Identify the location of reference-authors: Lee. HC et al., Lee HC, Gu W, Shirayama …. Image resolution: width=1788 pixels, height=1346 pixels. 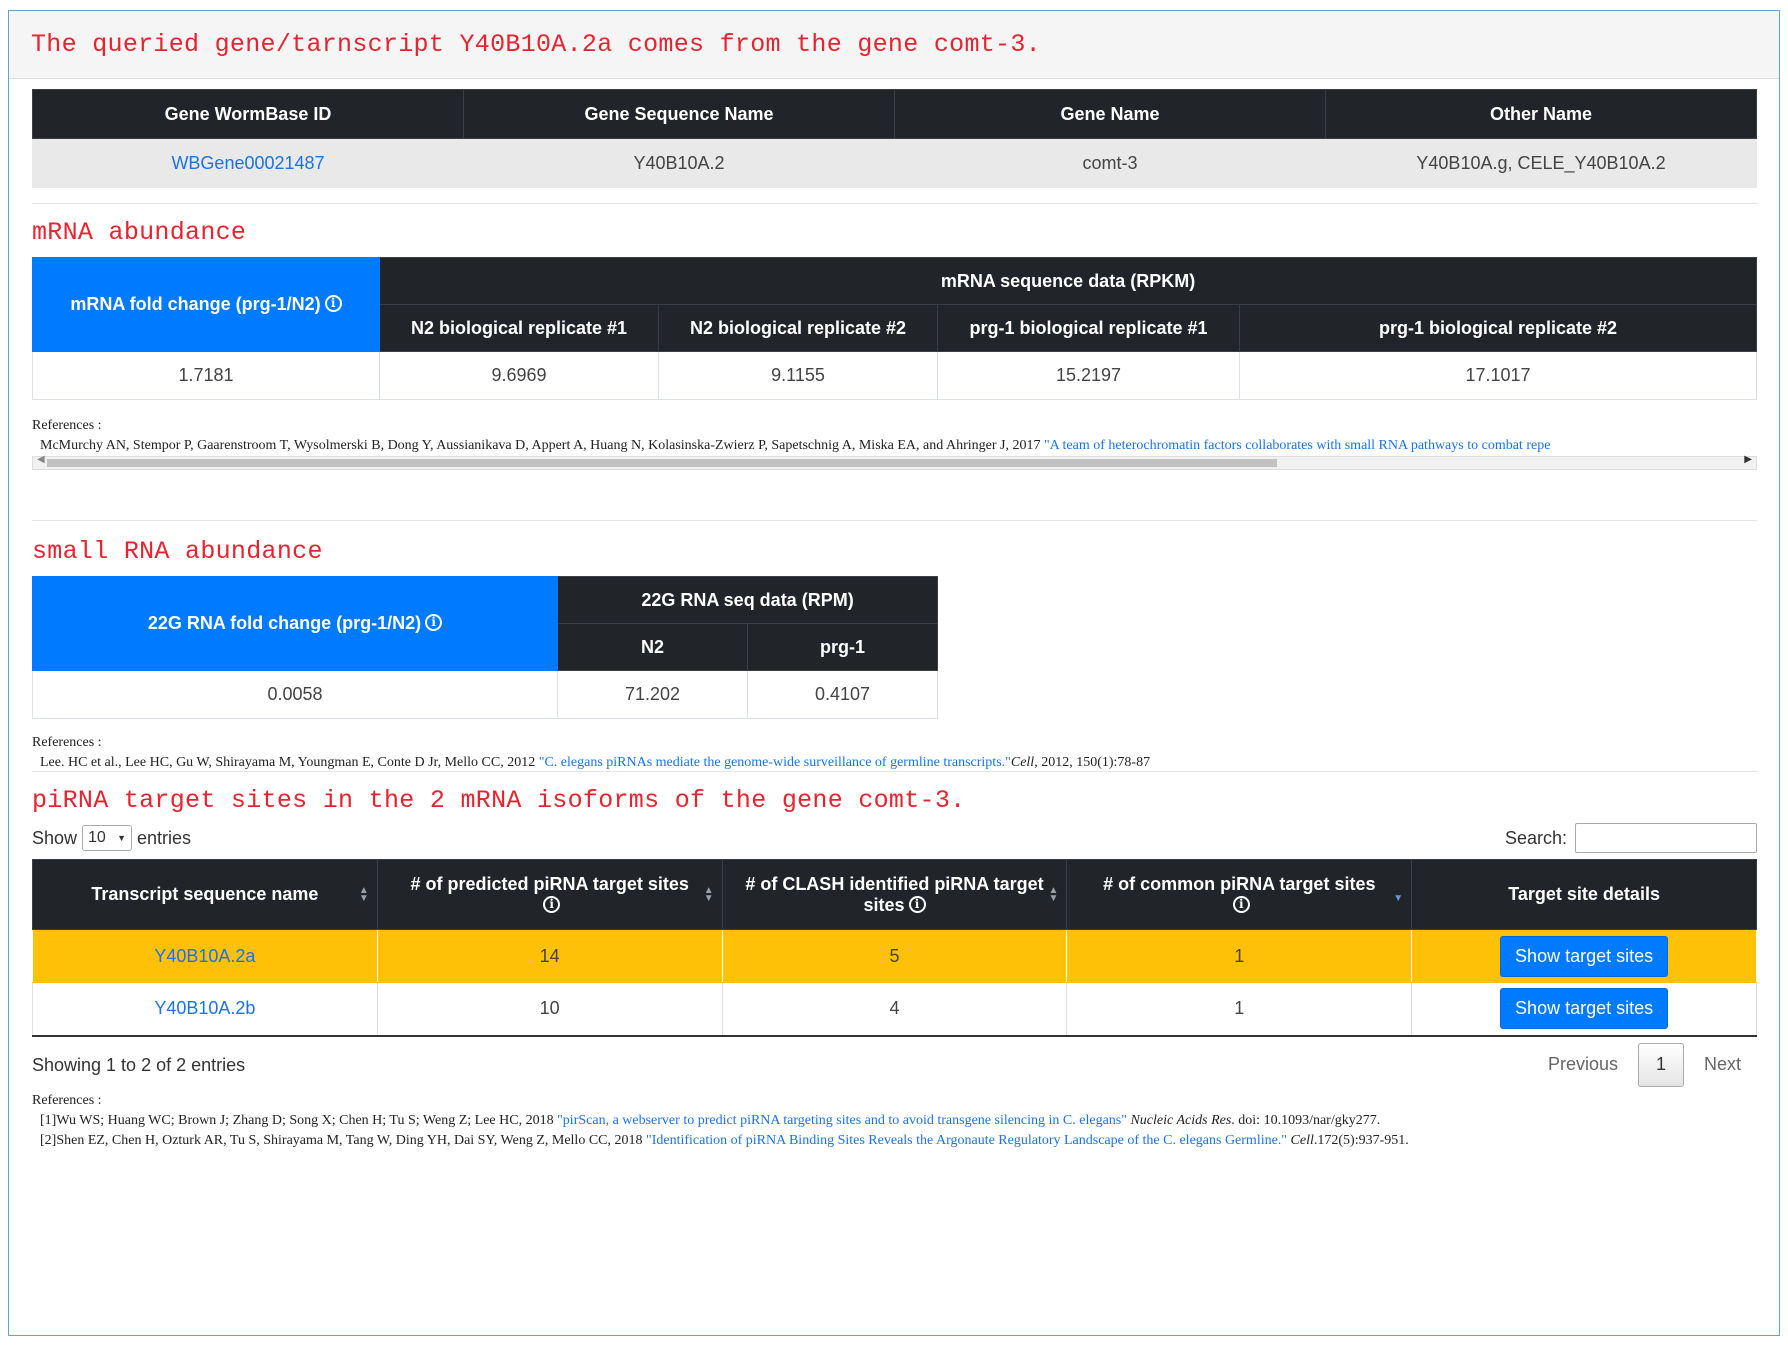
(288, 762).